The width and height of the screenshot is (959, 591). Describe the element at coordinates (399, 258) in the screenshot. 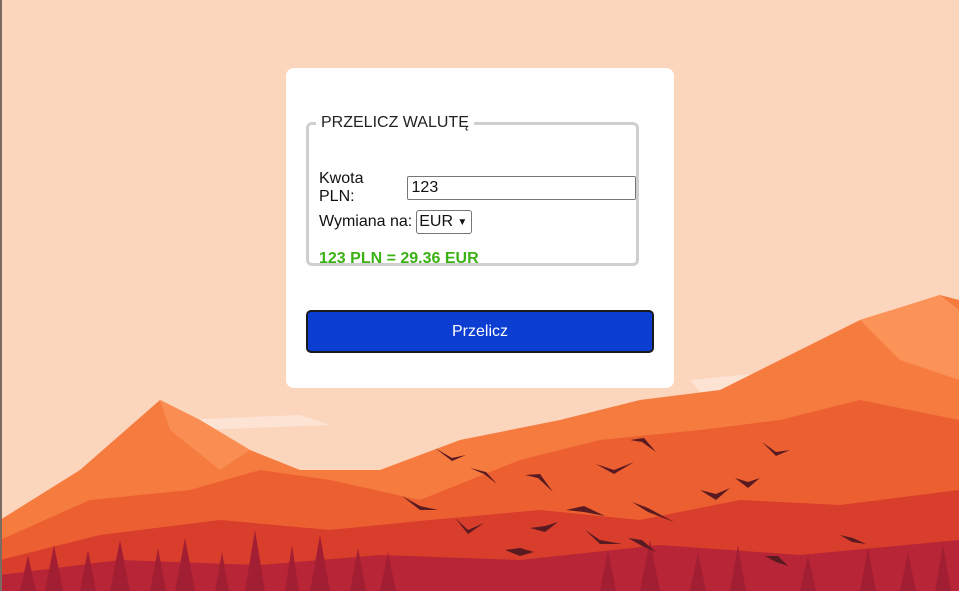

I see `conversion-result: 123 PLN = 29.36 EUR` at that location.